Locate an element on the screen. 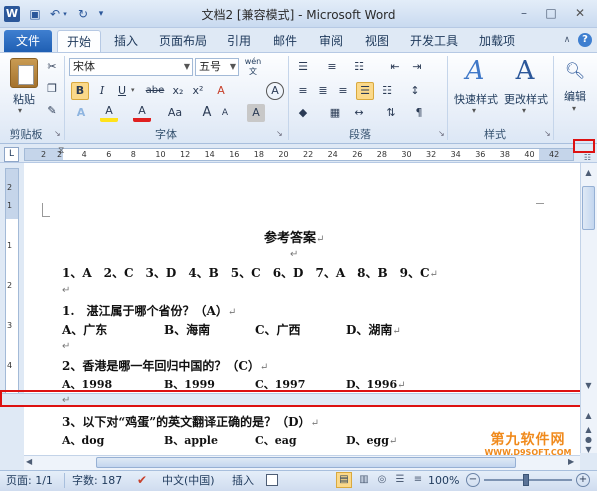 The width and height of the screenshot is (597, 491). change-styles-button: 更改样式 is located at coordinates (526, 99).